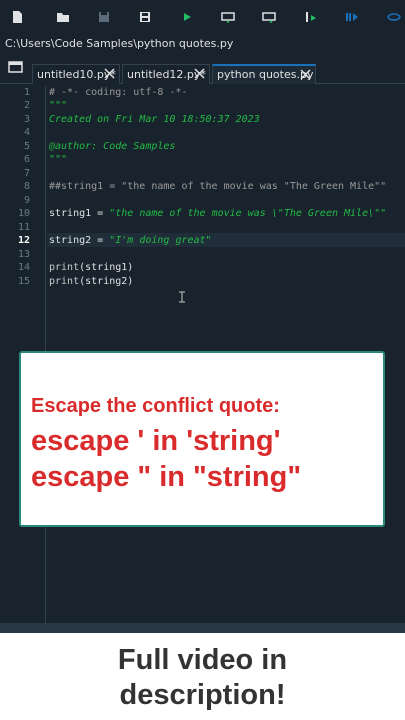  I want to click on debug-icon, so click(352, 17).